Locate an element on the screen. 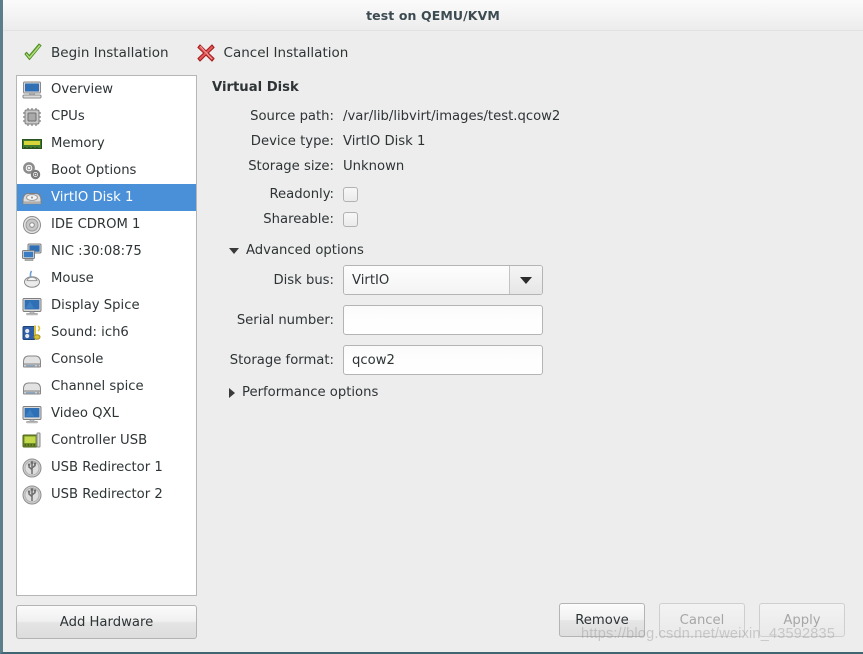  disk-bus-row: Disk bus: VirtIO is located at coordinates (537, 280).